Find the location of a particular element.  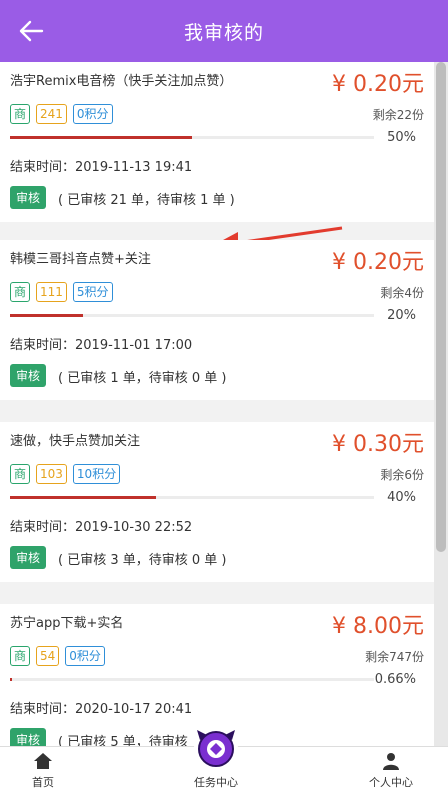

home-icon is located at coordinates (43, 761).